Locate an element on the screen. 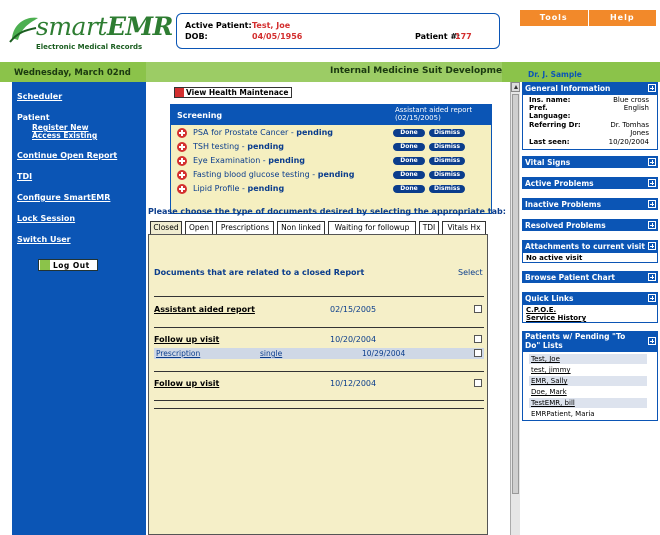 The height and width of the screenshot is (535, 660). screening-item-label: TSH testing - pending is located at coordinates (238, 146).